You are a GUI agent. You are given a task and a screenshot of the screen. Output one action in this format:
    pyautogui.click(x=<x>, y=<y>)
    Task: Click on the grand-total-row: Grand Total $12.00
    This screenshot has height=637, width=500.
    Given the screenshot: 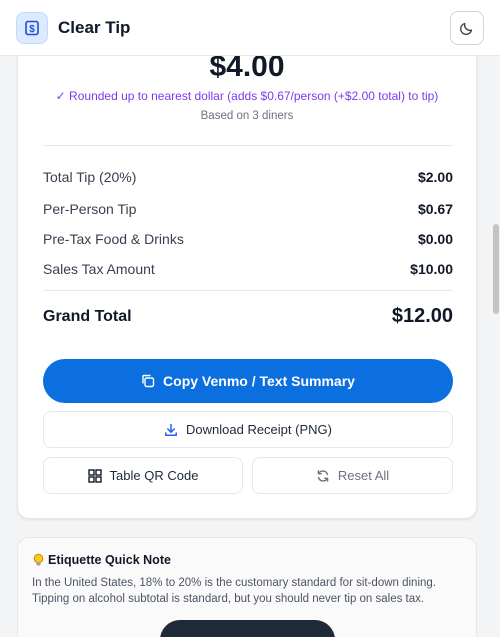 What is the action you would take?
    pyautogui.click(x=248, y=316)
    